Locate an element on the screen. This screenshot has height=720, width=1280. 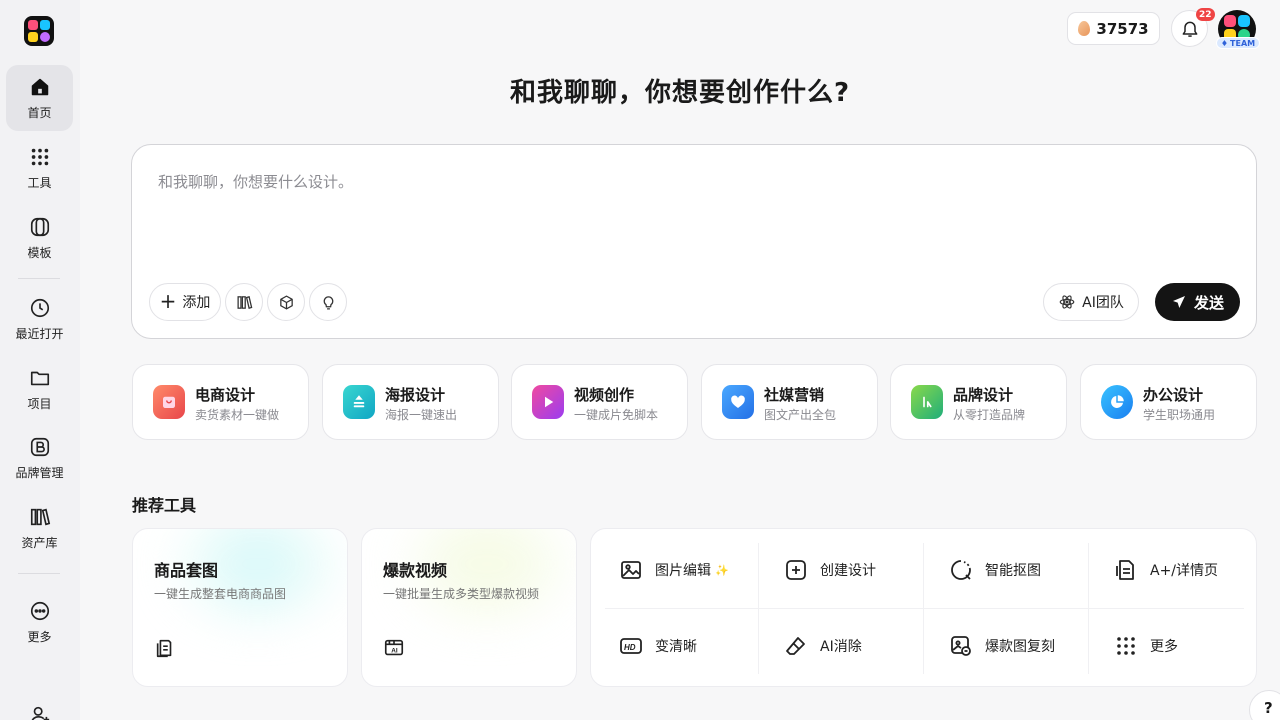
category-title: 社媒营销 is located at coordinates (794, 395).